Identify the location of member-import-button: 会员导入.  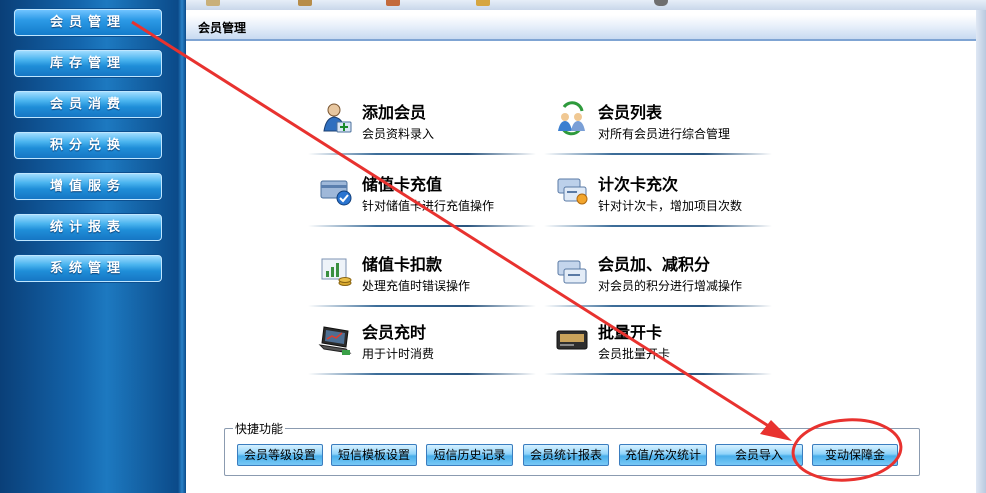
(759, 455).